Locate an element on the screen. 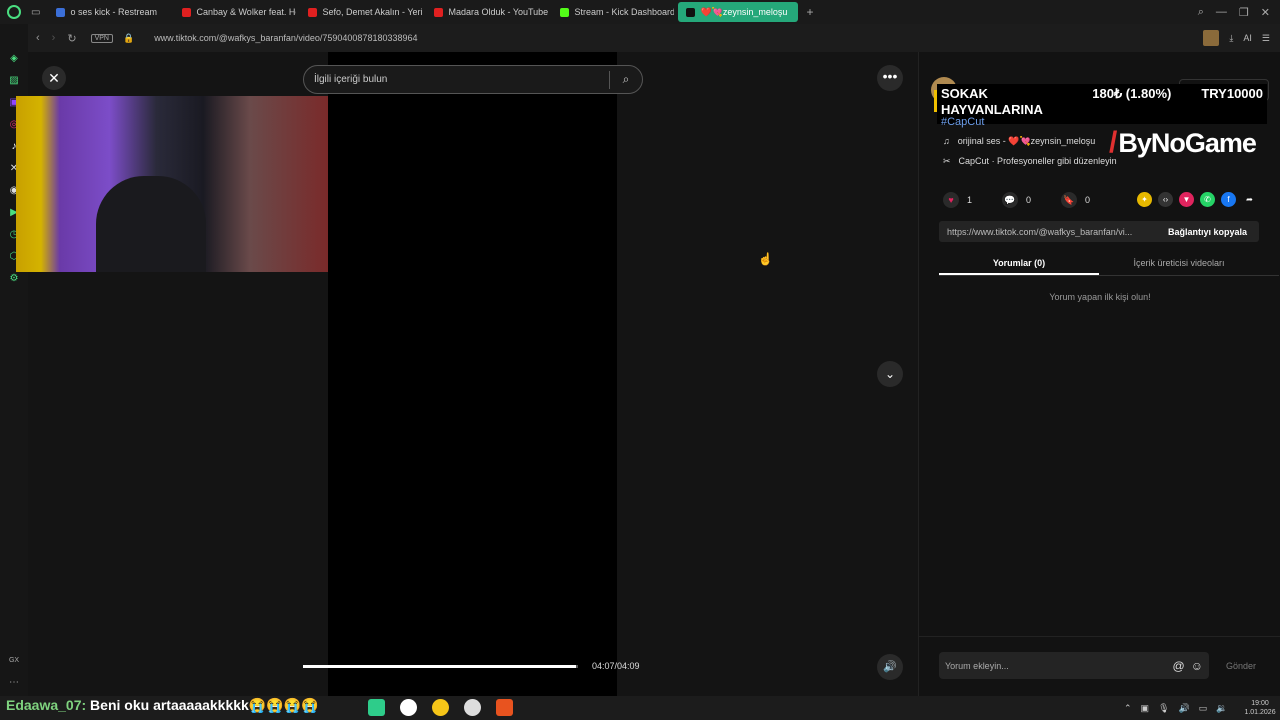  taskbar-app-chrome-icon is located at coordinates (472, 707).